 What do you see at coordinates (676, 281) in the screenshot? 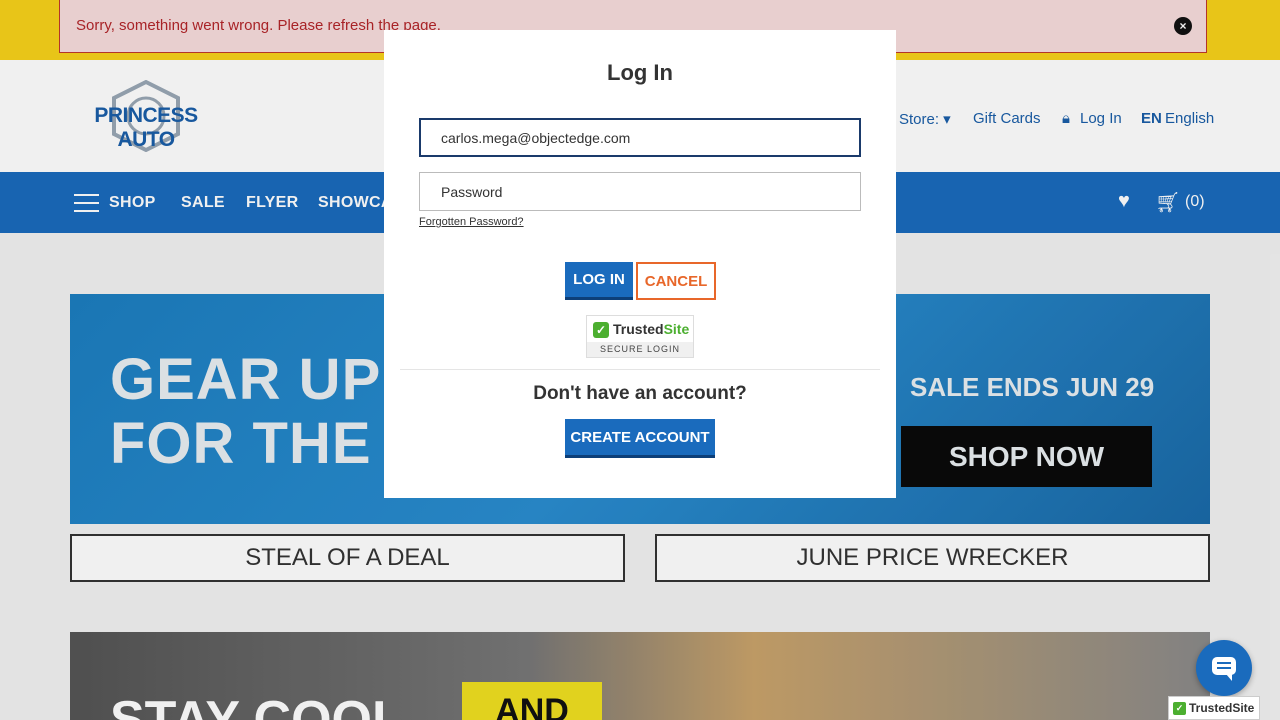
I see `cancel-button: CANCEL` at bounding box center [676, 281].